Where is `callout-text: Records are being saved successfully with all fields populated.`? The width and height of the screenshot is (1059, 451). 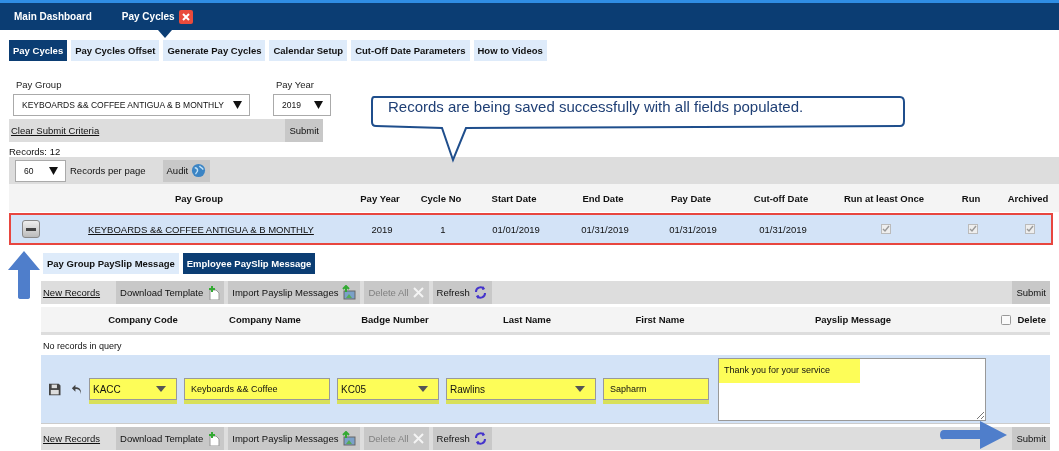 callout-text: Records are being saved successfully with all fields populated. is located at coordinates (596, 106).